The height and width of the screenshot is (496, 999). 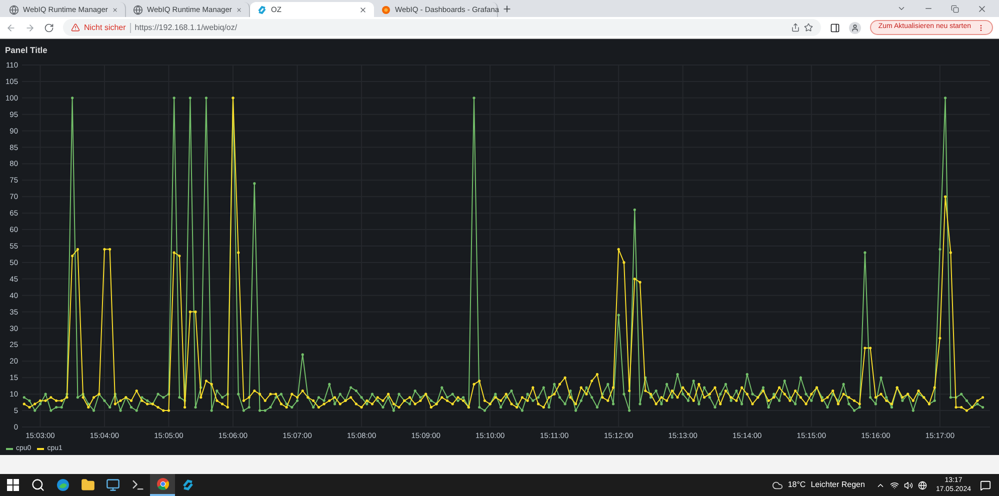 What do you see at coordinates (26, 50) in the screenshot?
I see `panel-title: Panel Title` at bounding box center [26, 50].